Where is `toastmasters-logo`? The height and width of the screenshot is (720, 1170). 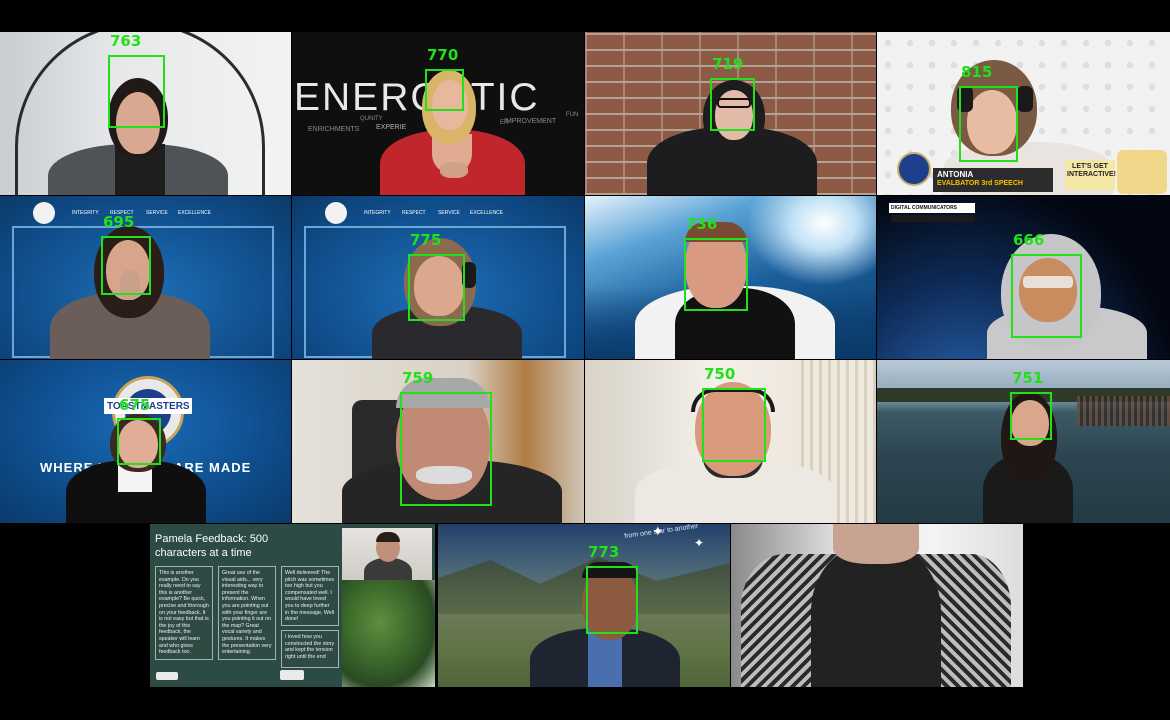 toastmasters-logo is located at coordinates (914, 169).